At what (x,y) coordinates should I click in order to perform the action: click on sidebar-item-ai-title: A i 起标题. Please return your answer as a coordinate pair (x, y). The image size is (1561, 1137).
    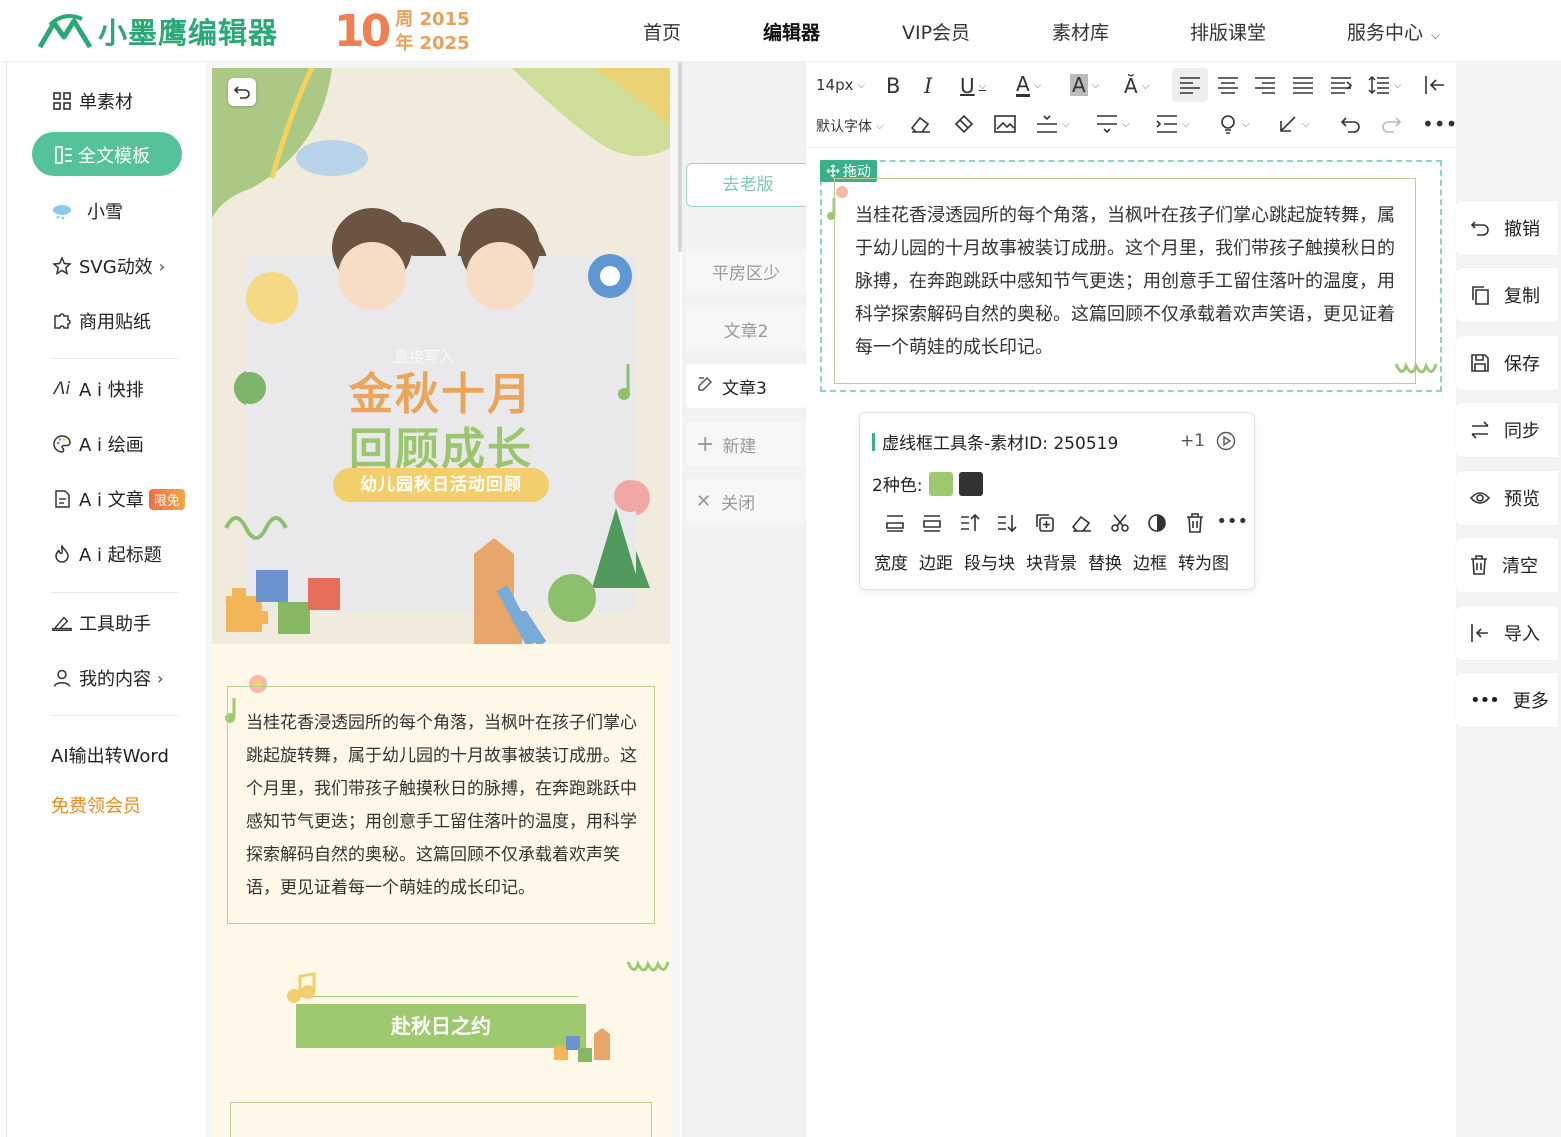
    Looking at the image, I should click on (106, 554).